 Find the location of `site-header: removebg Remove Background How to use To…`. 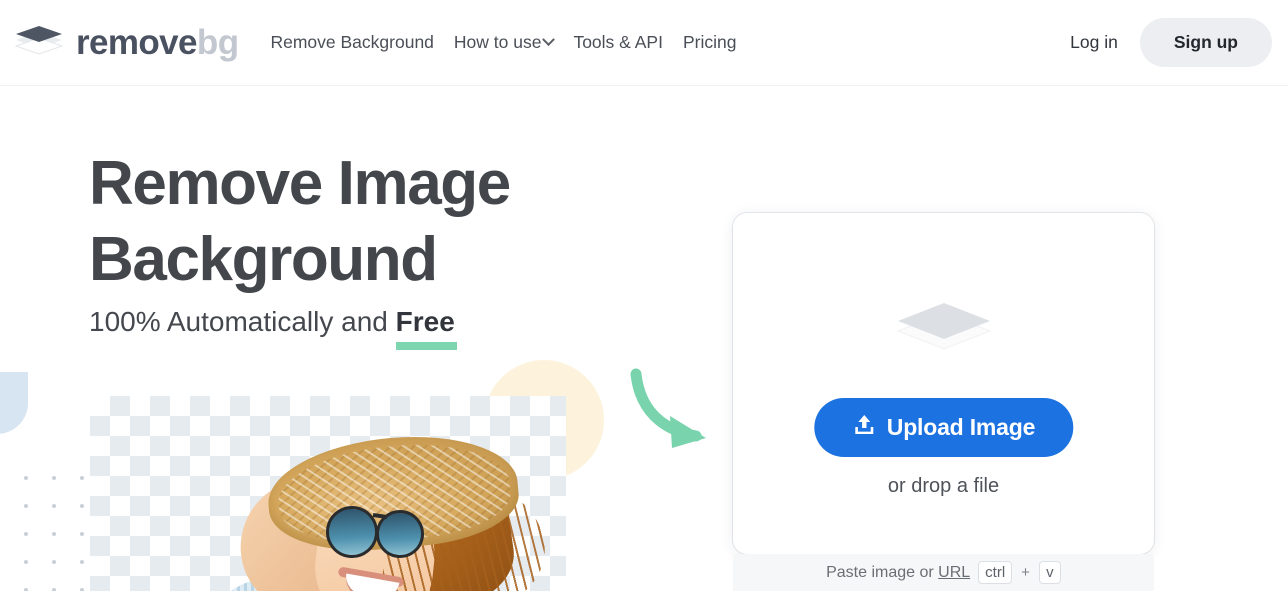

site-header: removebg Remove Background How to use To… is located at coordinates (644, 43).